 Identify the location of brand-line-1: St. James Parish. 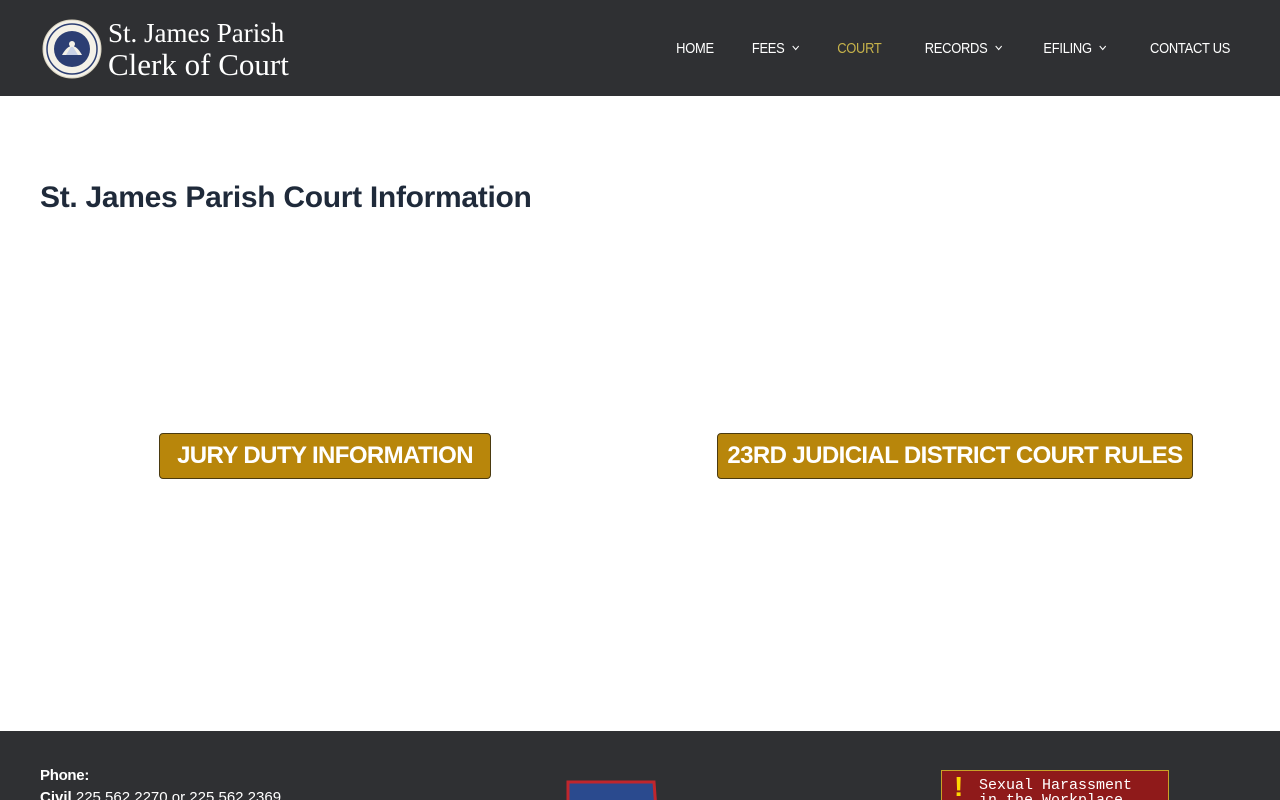
(196, 33).